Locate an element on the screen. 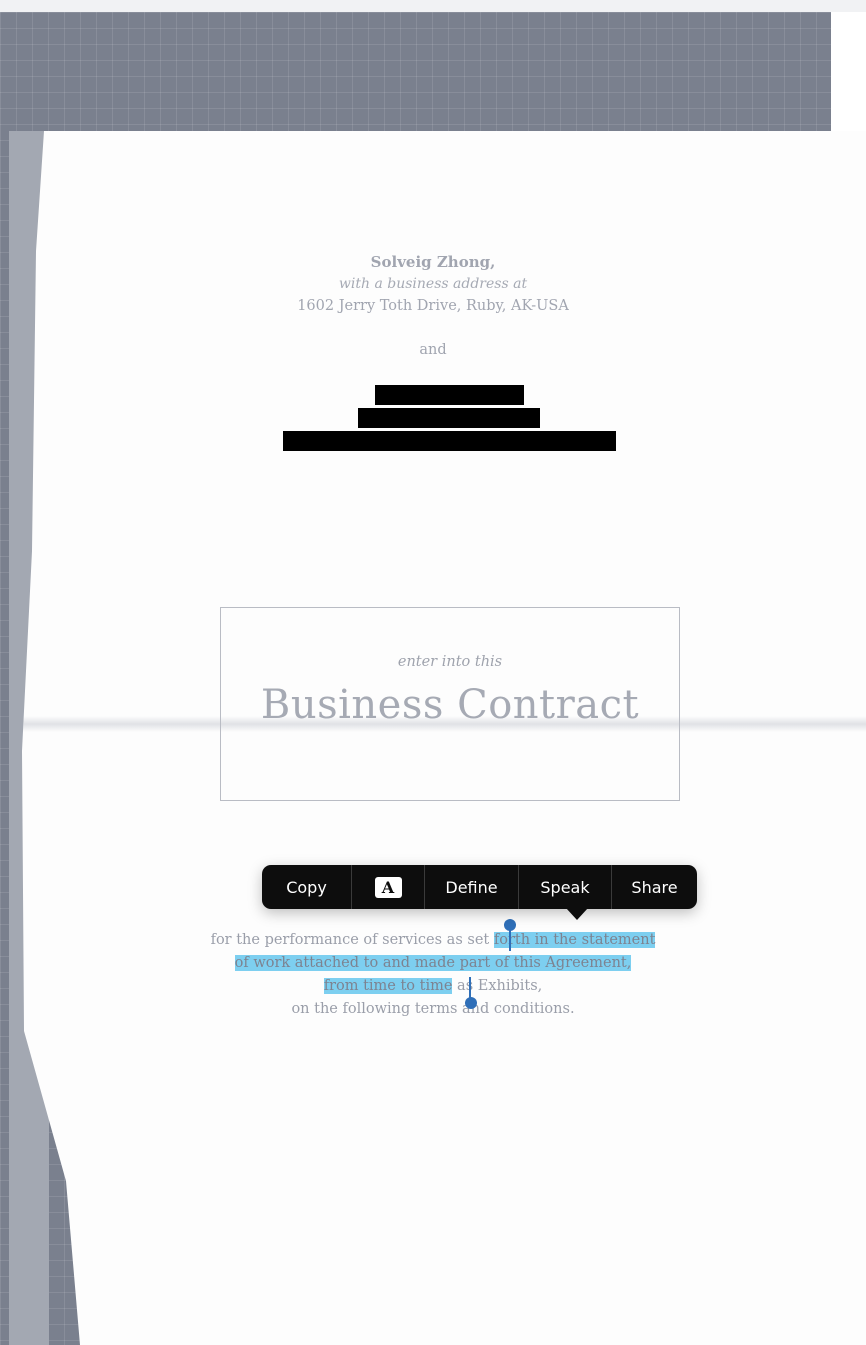 The image size is (866, 1345). format-button: A is located at coordinates (388, 887).